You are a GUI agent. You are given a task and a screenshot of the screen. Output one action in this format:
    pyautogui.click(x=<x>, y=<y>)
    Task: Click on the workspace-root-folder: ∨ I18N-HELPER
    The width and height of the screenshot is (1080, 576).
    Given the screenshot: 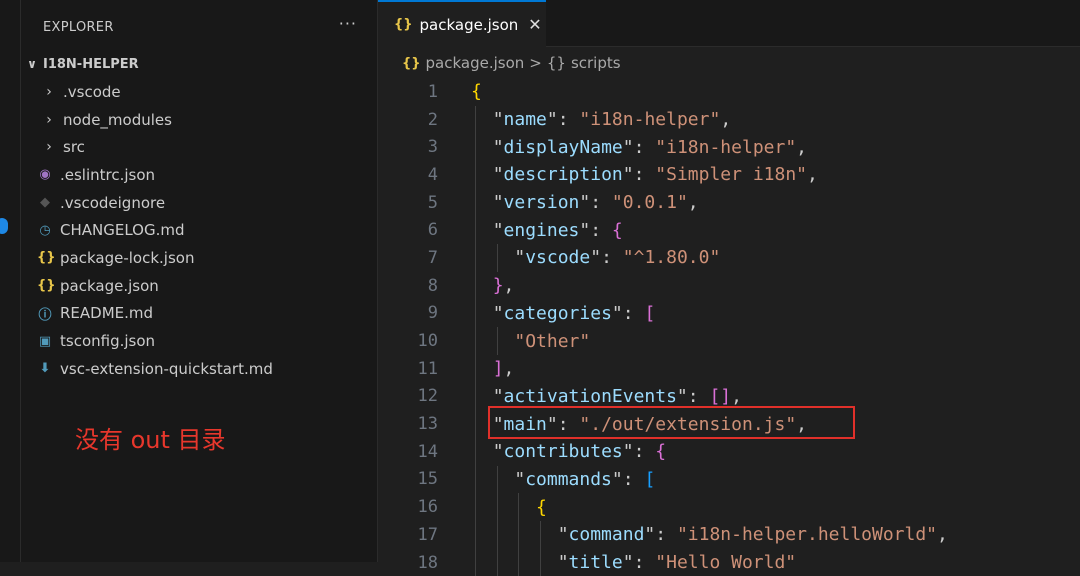 What is the action you would take?
    pyautogui.click(x=80, y=64)
    